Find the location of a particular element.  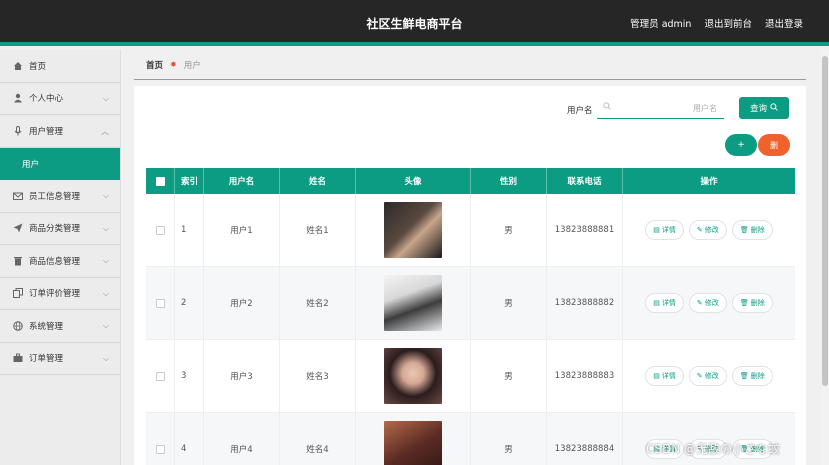

top-bar: 社区生鲜电商平台 管理员 admin 退出到前台 退出登录 is located at coordinates (414, 23).